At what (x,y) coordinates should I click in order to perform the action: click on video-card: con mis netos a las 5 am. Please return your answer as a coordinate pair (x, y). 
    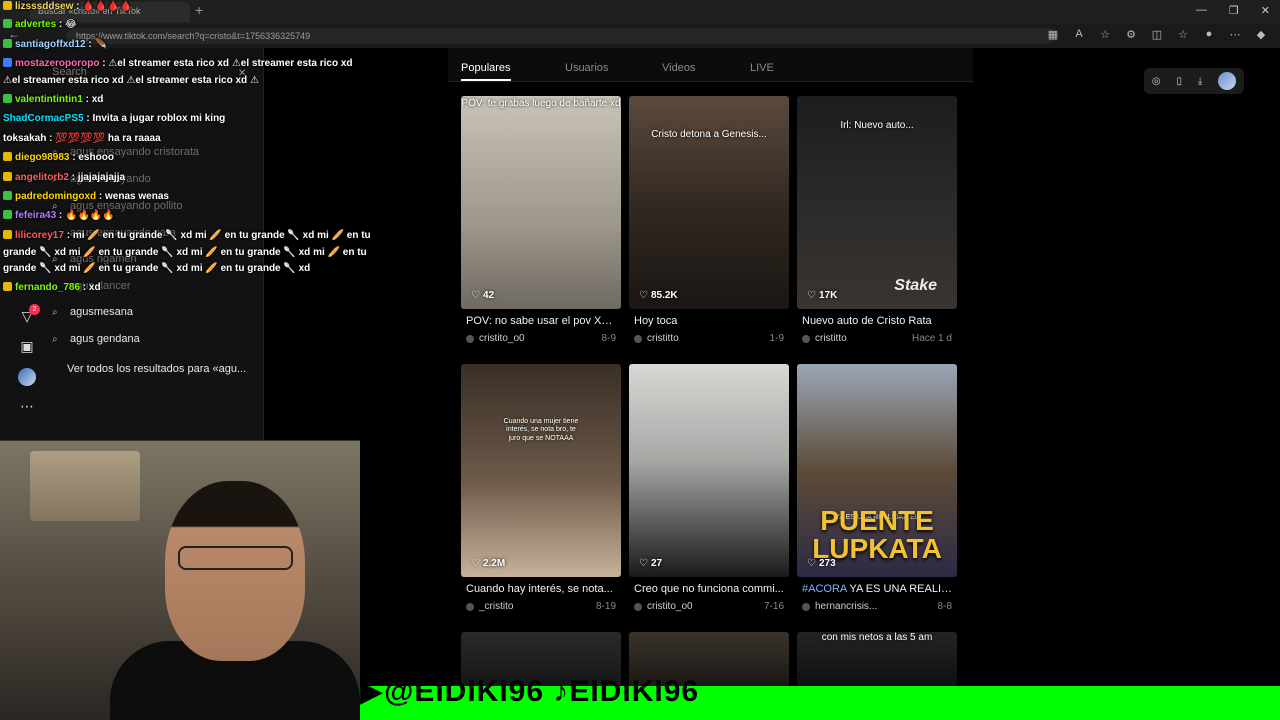
    Looking at the image, I should click on (877, 660).